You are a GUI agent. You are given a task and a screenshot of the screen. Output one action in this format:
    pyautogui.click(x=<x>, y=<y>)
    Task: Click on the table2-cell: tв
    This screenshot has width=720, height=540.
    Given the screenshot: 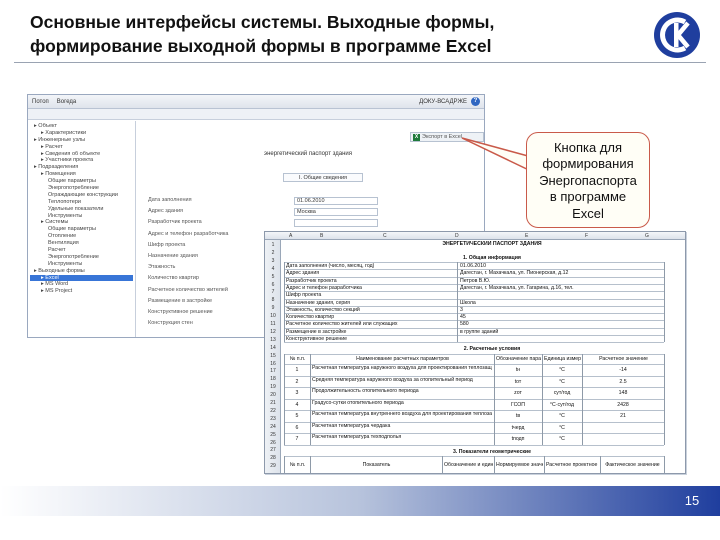 What is the action you would take?
    pyautogui.click(x=518, y=416)
    